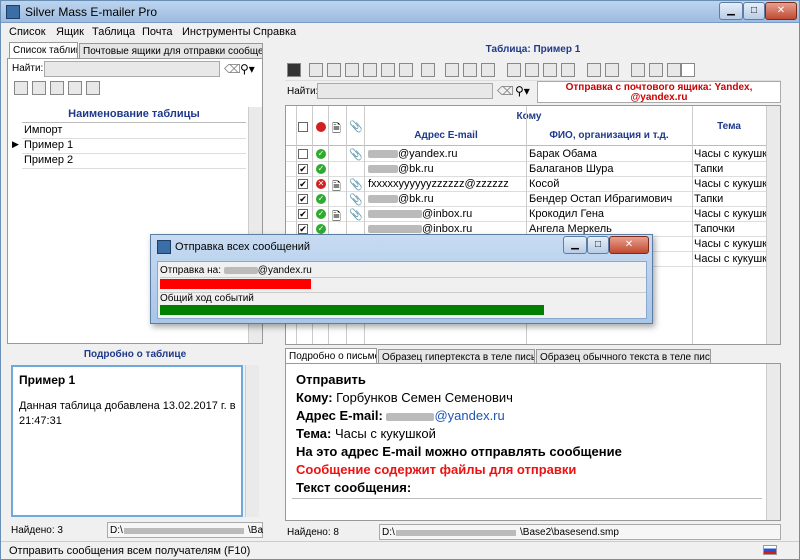 This screenshot has width=800, height=560. What do you see at coordinates (688, 70) in the screenshot?
I see `uncheck-icon` at bounding box center [688, 70].